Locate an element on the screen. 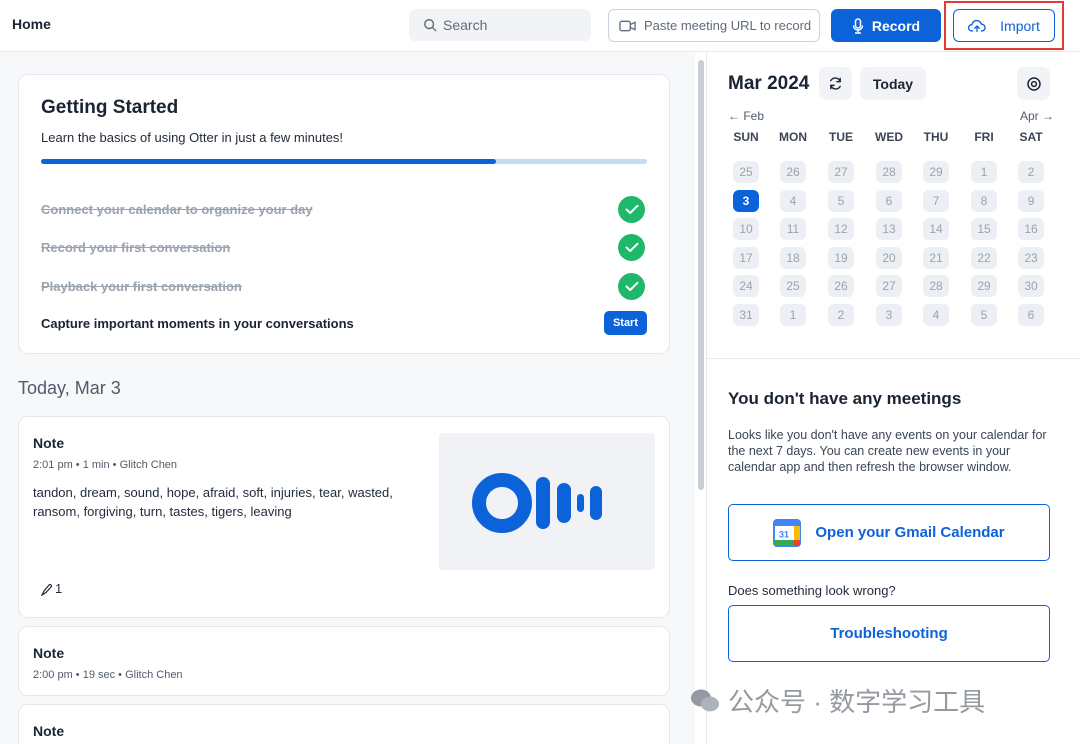 This screenshot has width=1080, height=744. refresh-icon is located at coordinates (835, 83).